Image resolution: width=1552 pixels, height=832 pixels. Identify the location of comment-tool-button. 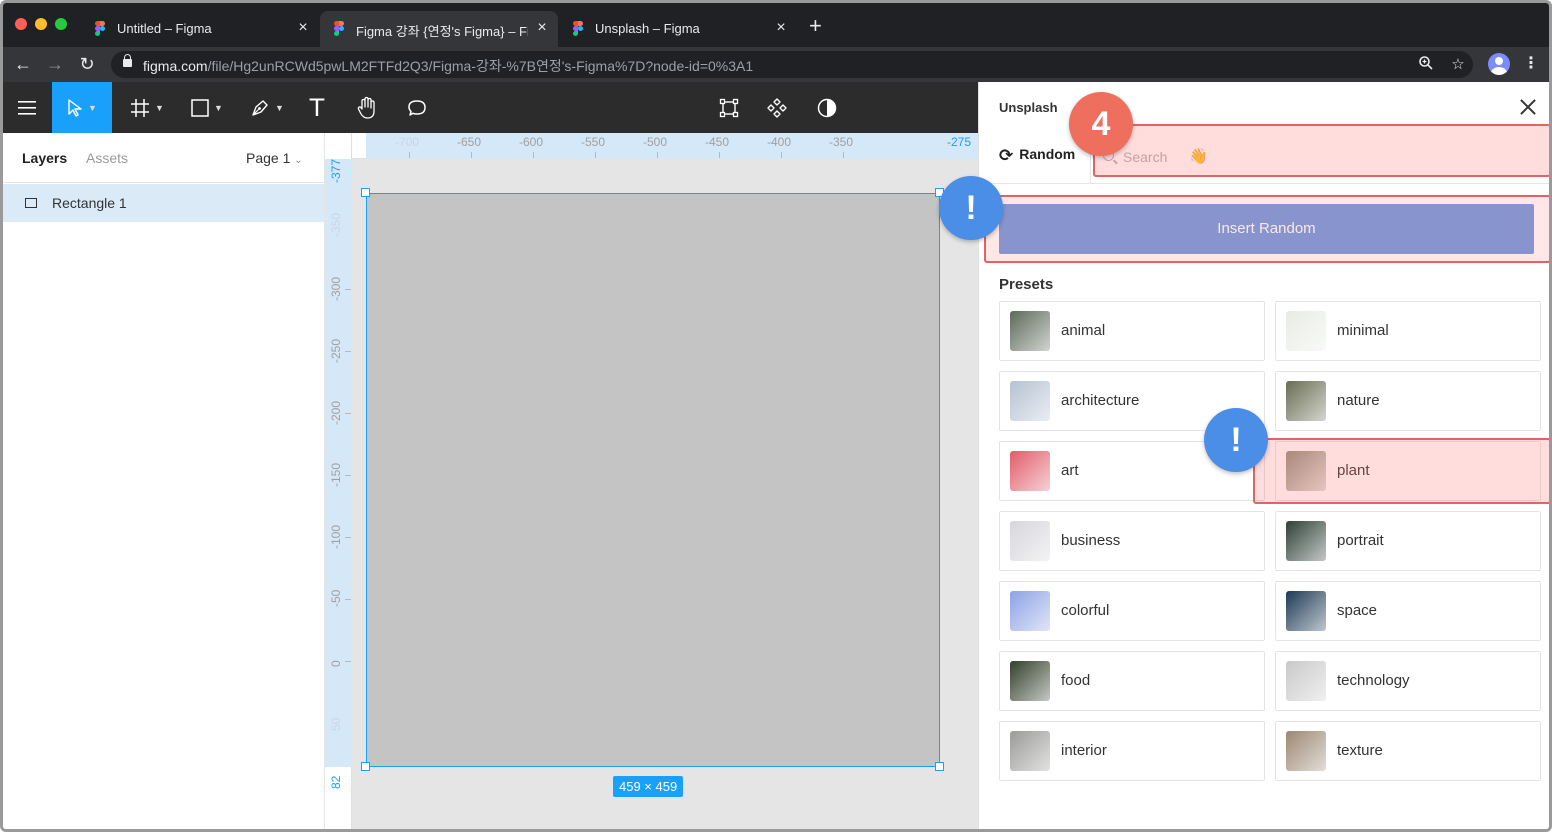
(417, 107).